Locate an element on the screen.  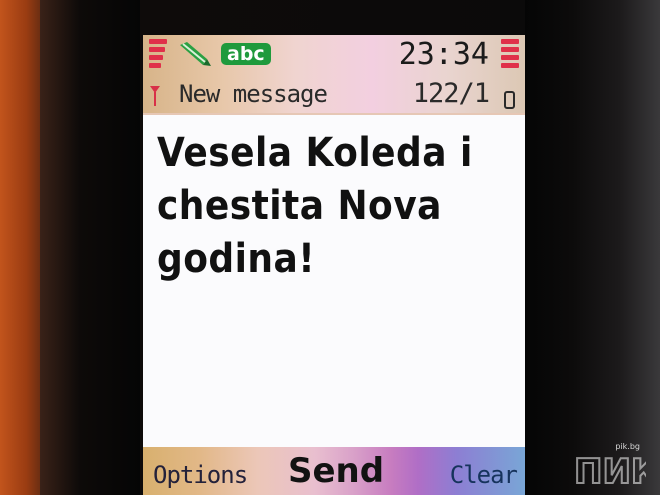
battery-level-icon is located at coordinates (510, 55).